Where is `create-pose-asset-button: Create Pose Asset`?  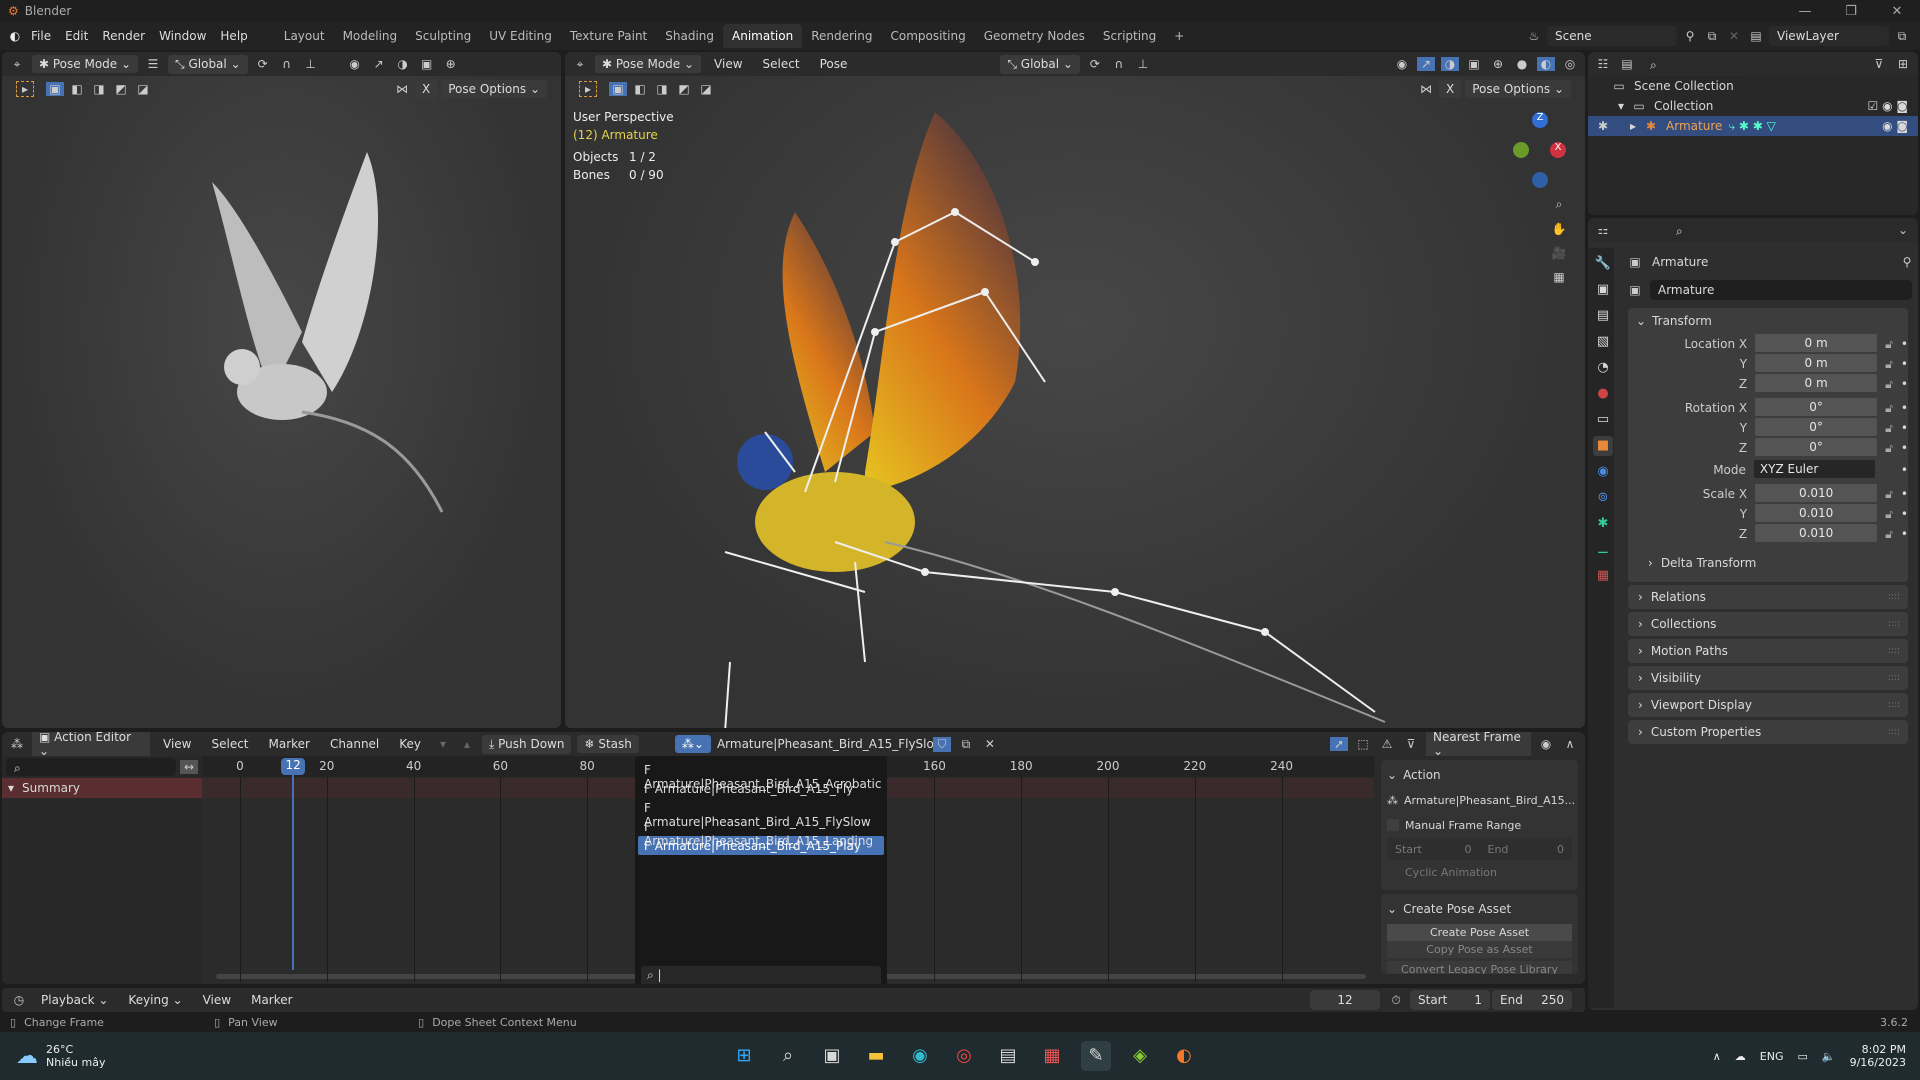 create-pose-asset-button: Create Pose Asset is located at coordinates (1479, 932).